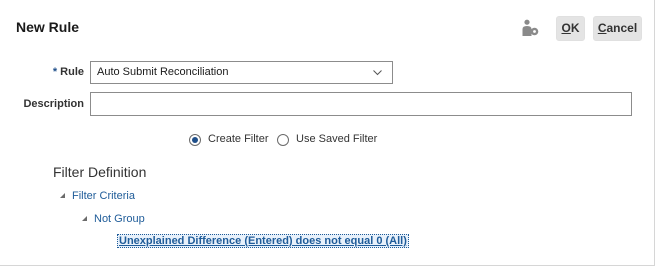  I want to click on filter-criteria-label: Filter Criteria, so click(103, 196).